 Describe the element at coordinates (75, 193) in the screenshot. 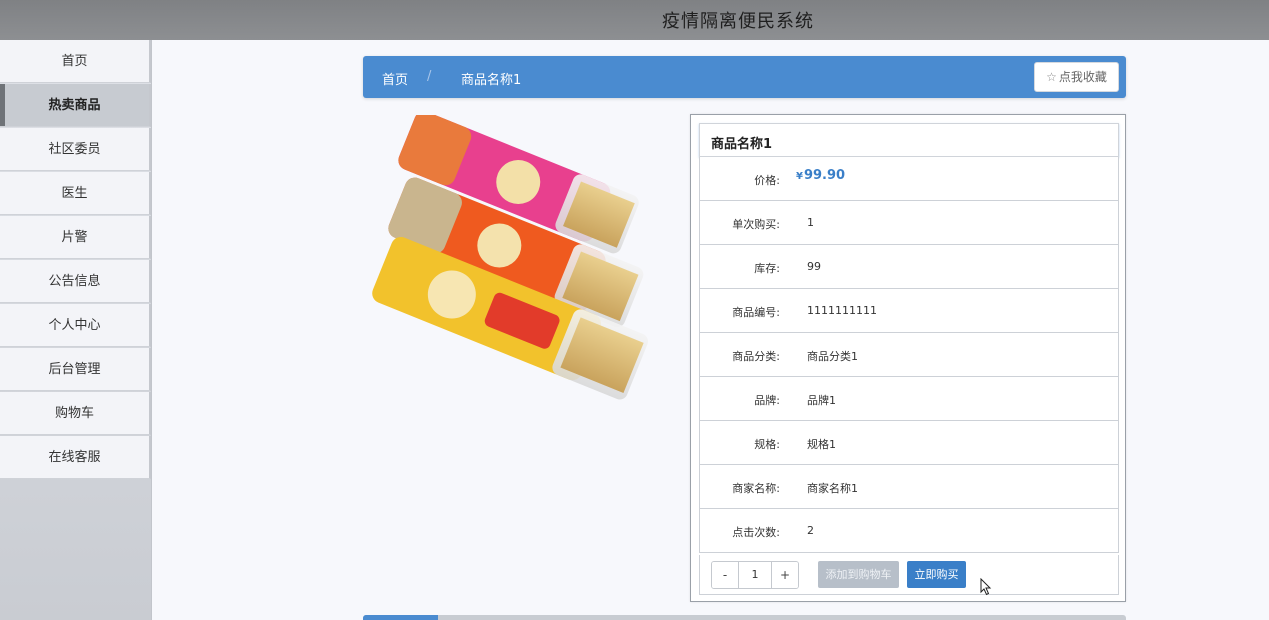

I see `sidebar-item-doctor: 医生` at that location.